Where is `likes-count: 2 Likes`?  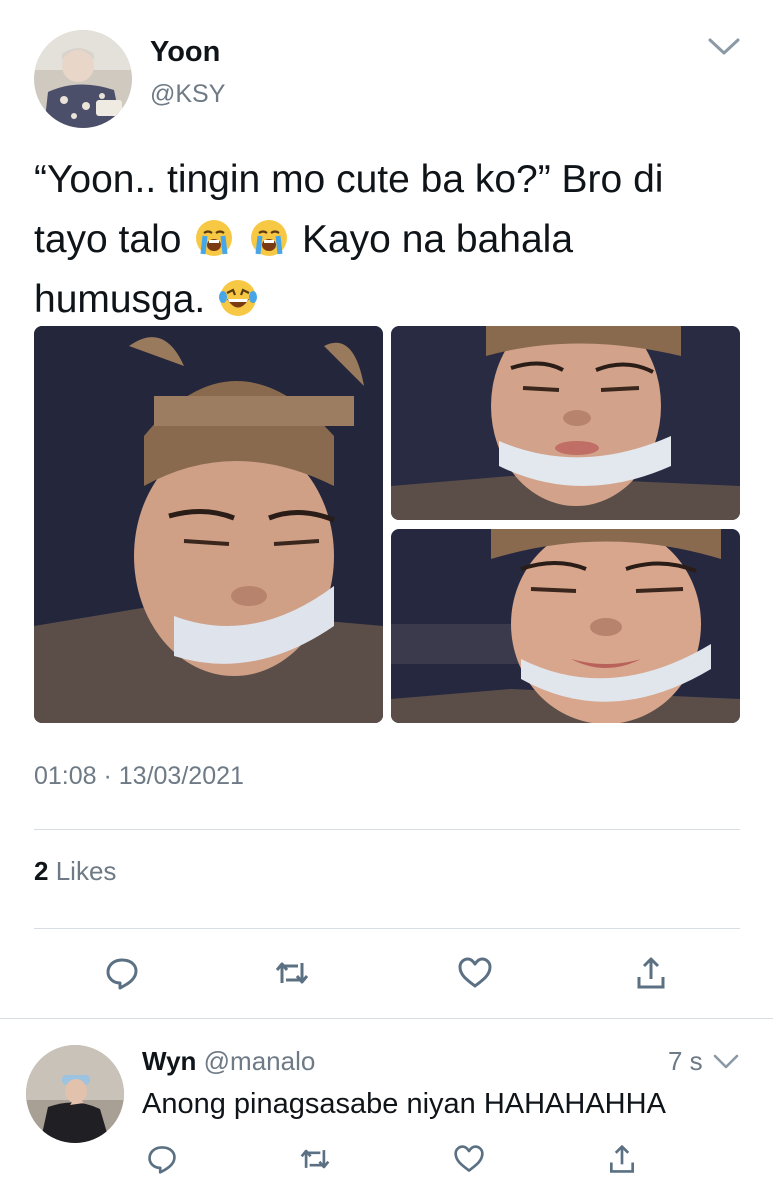 likes-count: 2 Likes is located at coordinates (75, 871).